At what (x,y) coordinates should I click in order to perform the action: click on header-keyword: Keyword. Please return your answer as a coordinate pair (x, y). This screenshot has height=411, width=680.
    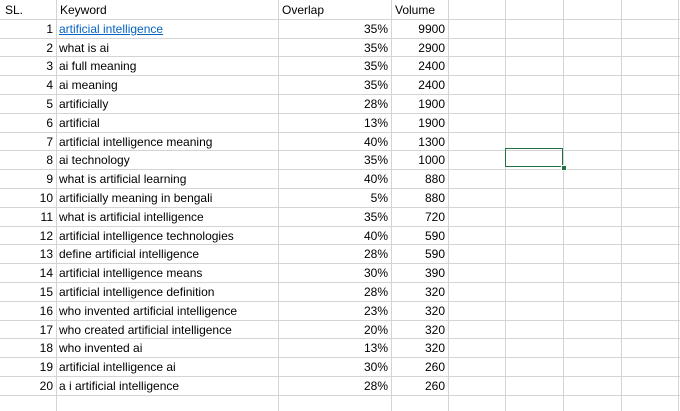
    Looking at the image, I should click on (167, 10).